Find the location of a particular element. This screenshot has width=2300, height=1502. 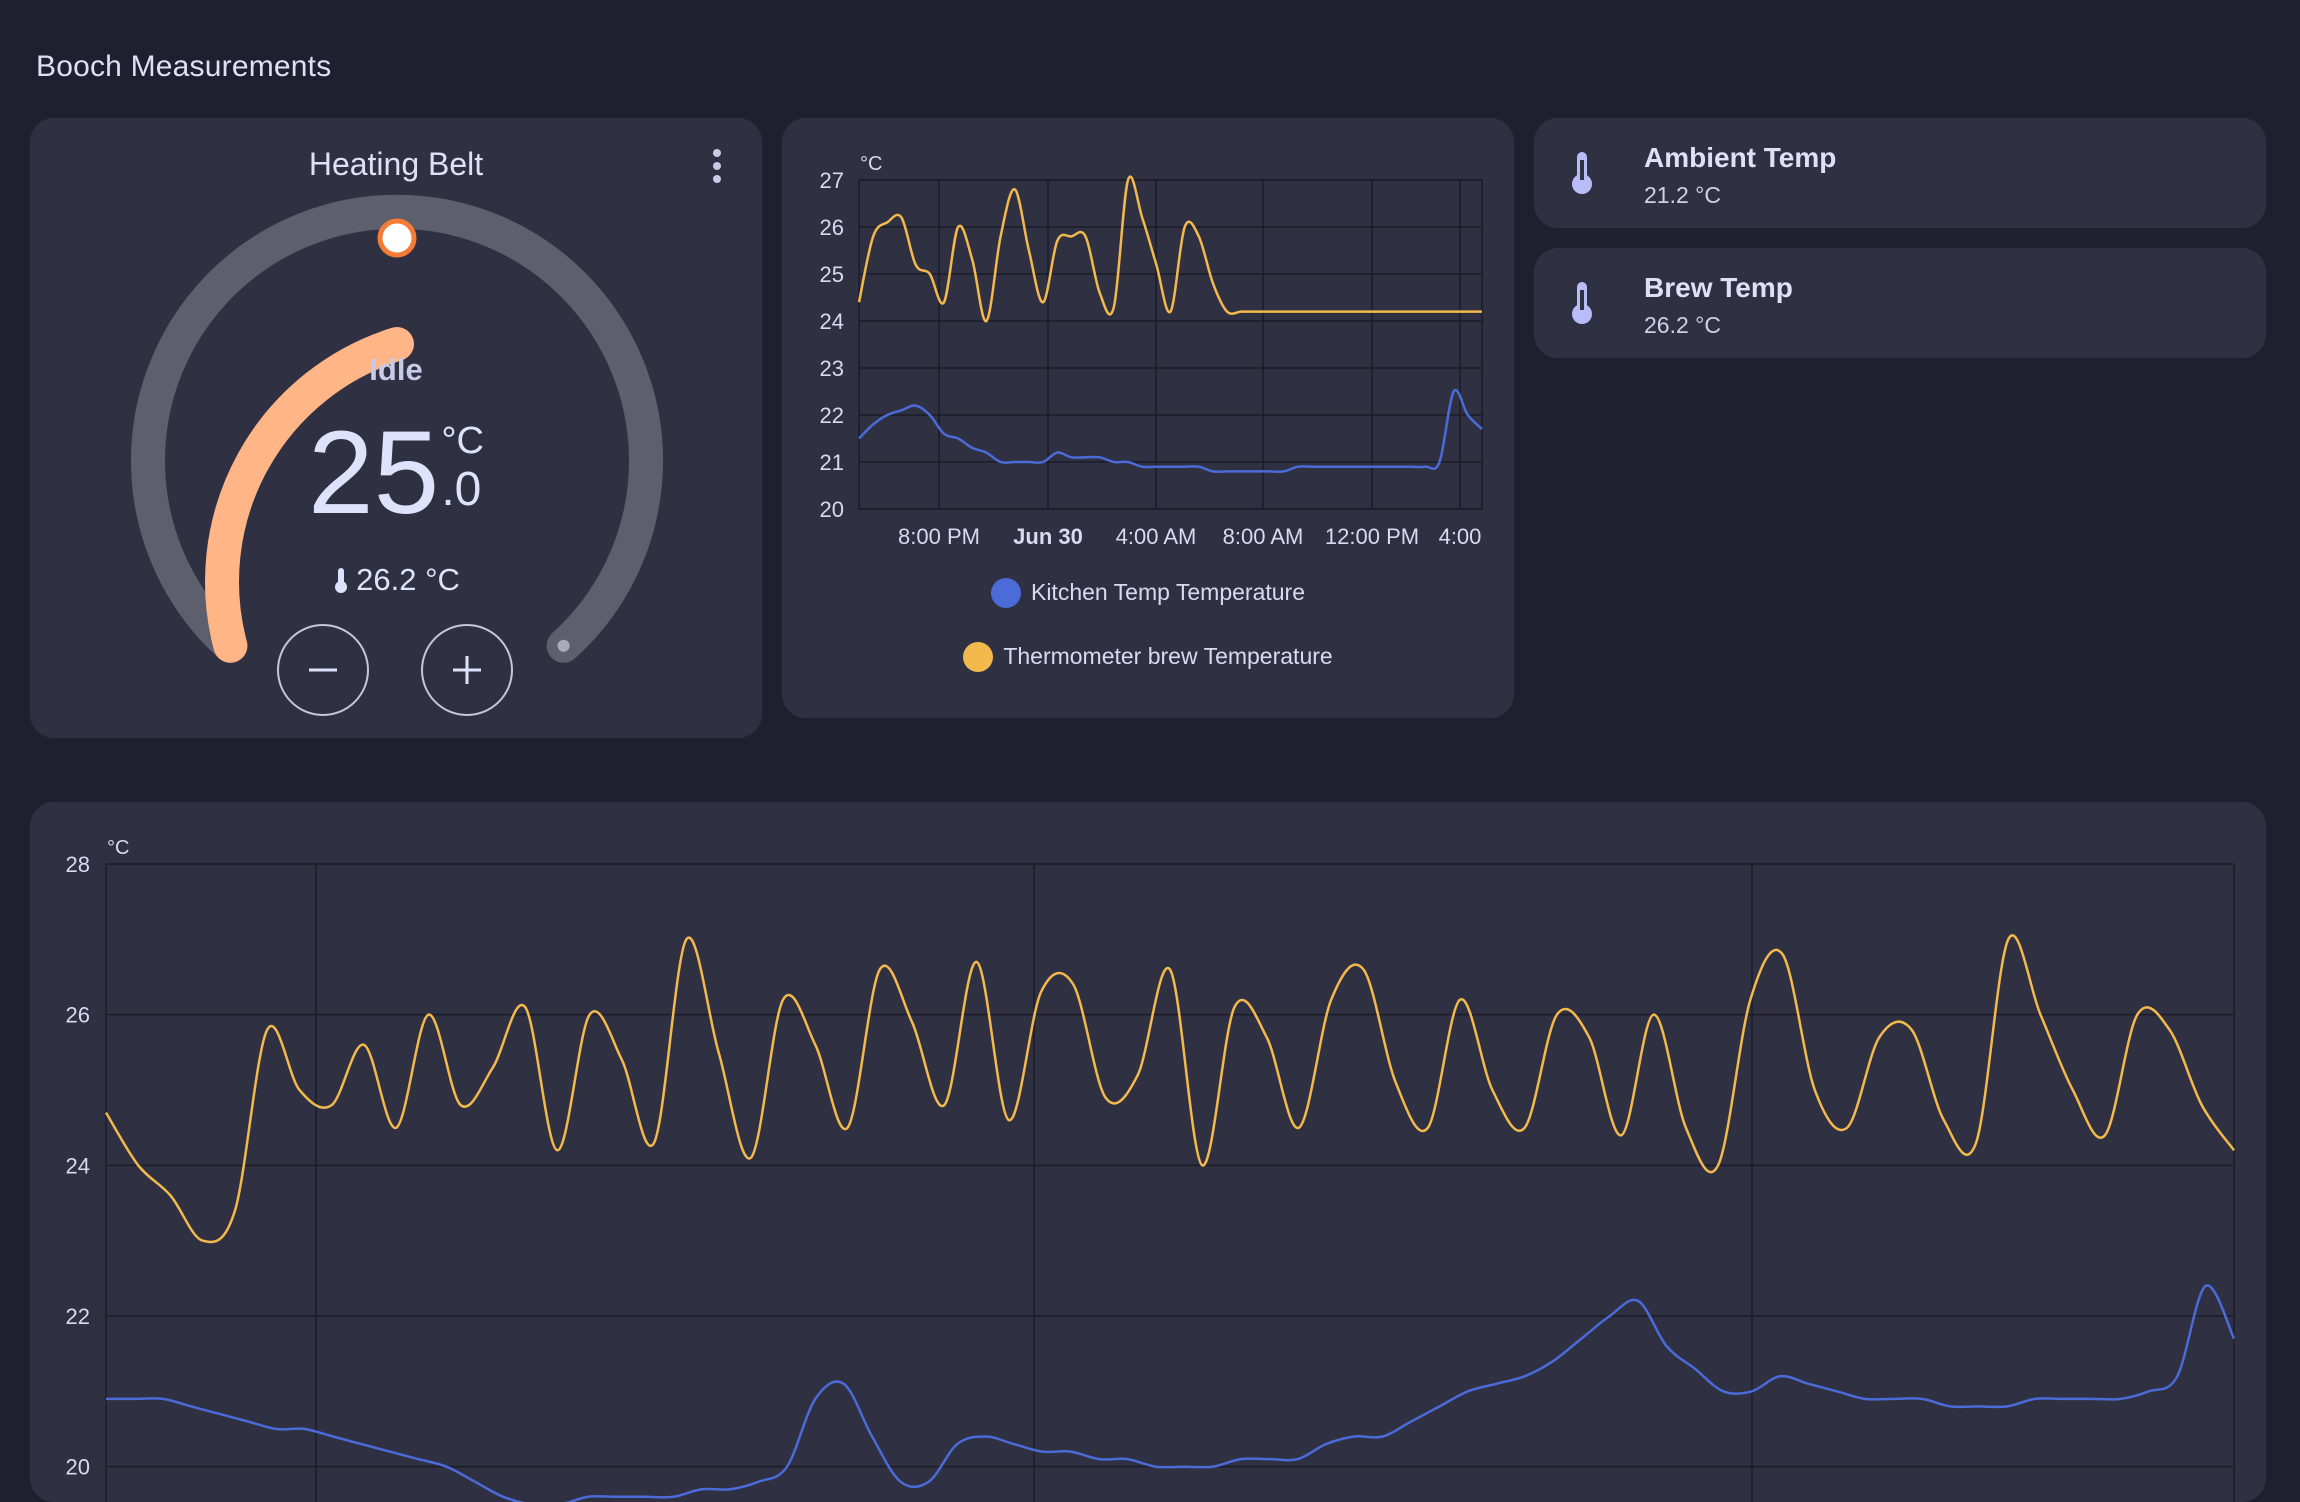

x-tick-label: 8:00 AM is located at coordinates (1263, 536).